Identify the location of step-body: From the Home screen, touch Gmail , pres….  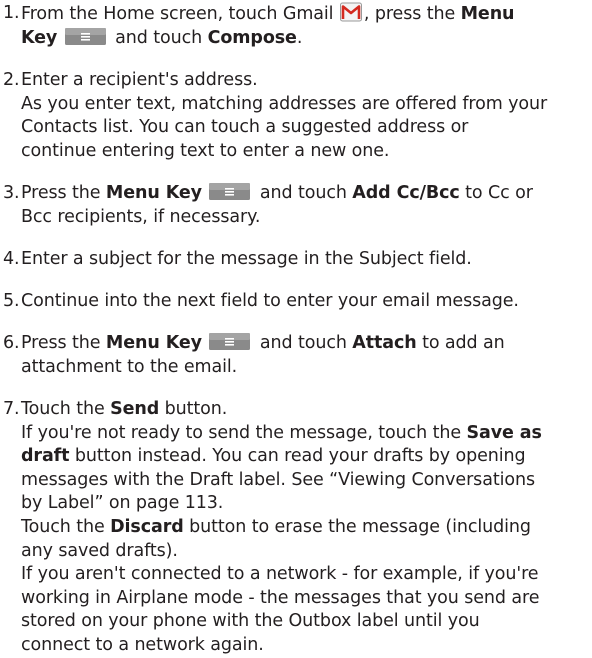
(306, 26).